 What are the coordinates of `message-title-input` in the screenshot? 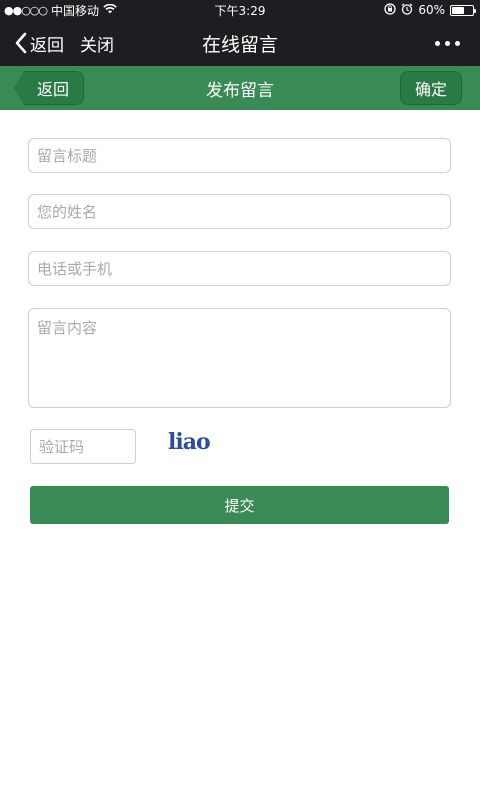 It's located at (239, 155).